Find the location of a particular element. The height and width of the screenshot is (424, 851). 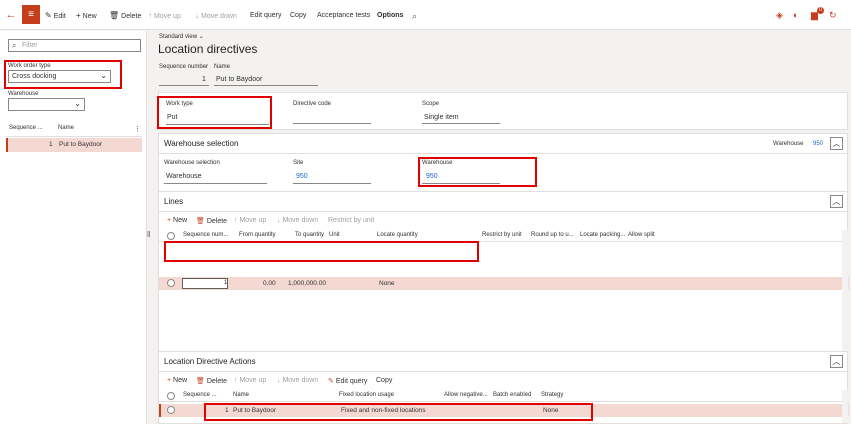

warehouse-selection-field: Warehouse is located at coordinates (184, 176).